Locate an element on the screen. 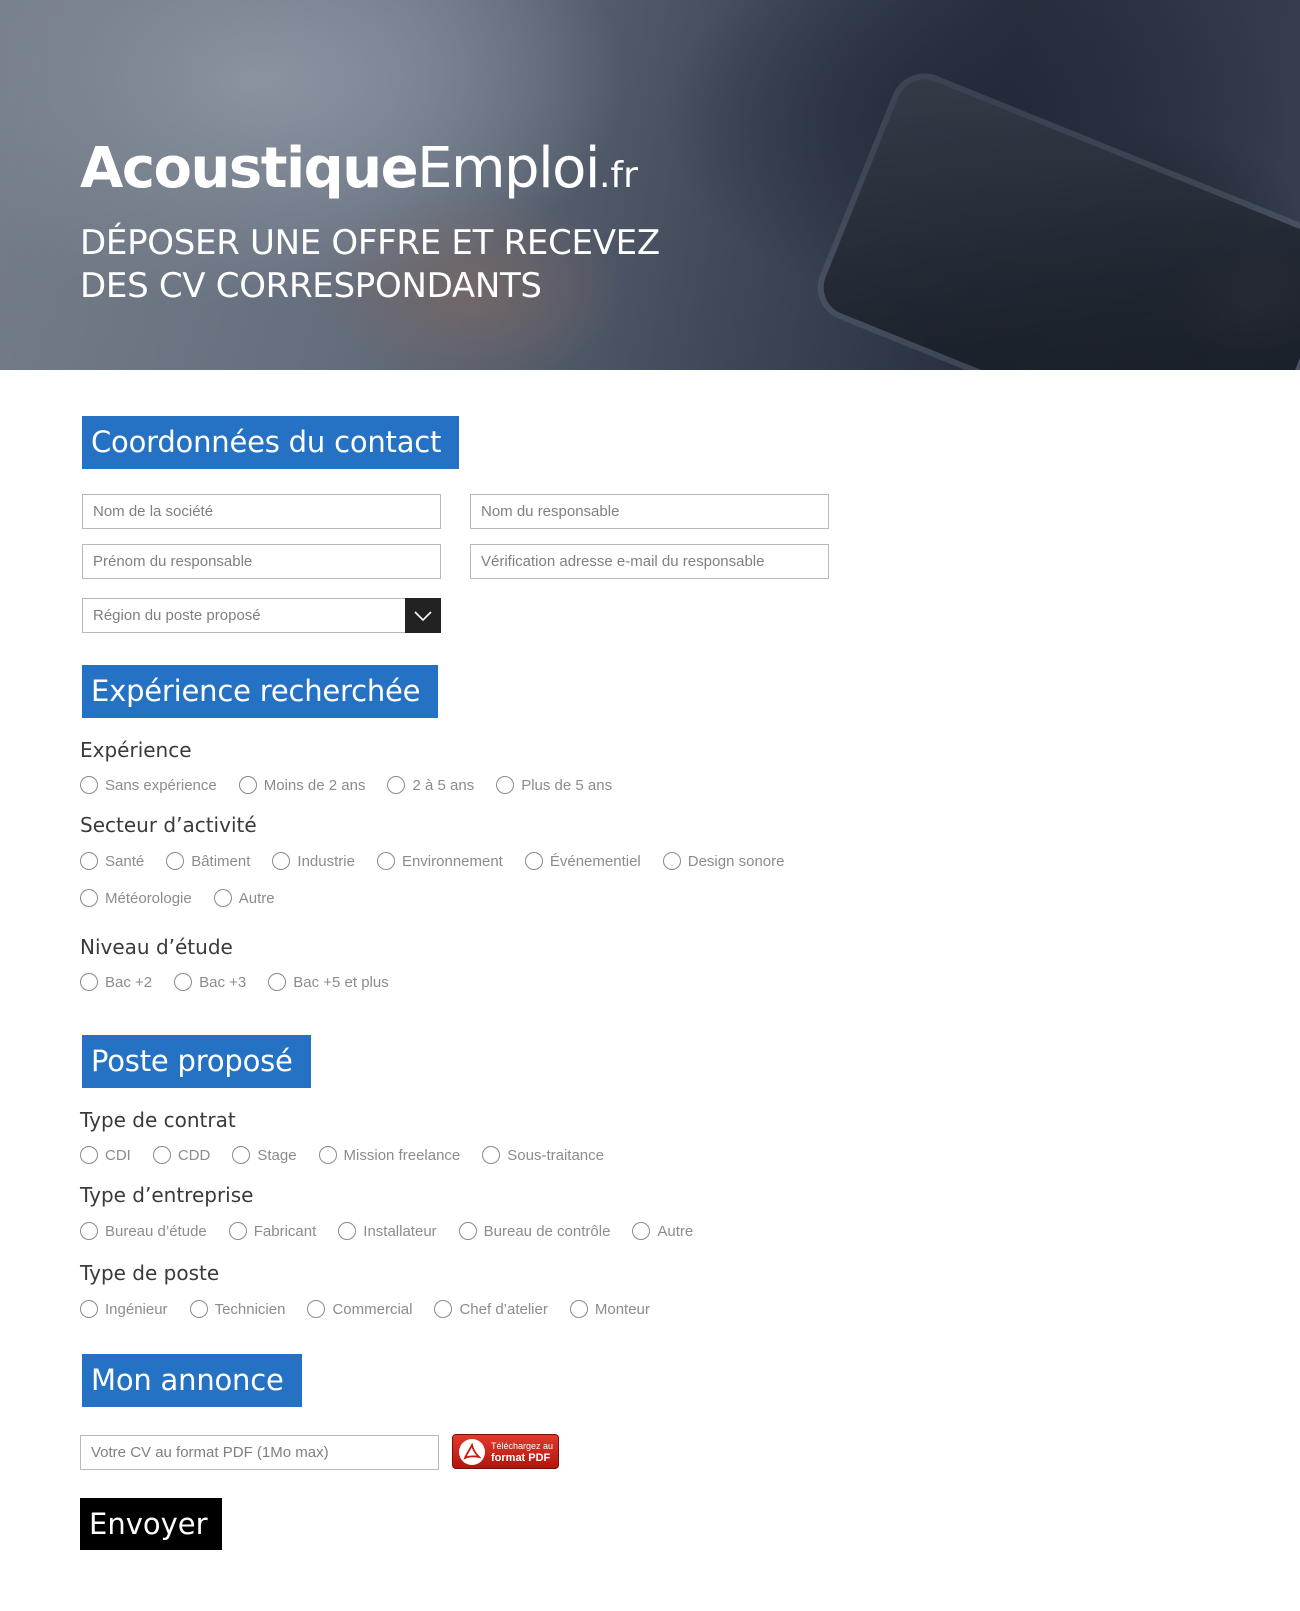 Image resolution: width=1300 pixels, height=1611 pixels. radio-education-bac5: Bac +5 et plus is located at coordinates (328, 982).